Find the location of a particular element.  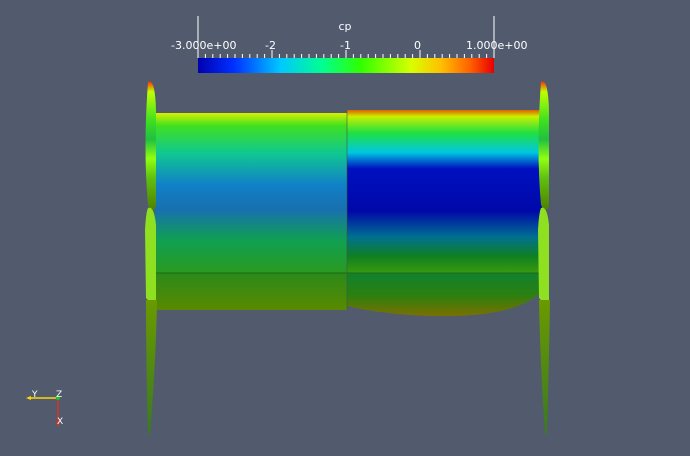

colorbar-gradient is located at coordinates (346, 65).